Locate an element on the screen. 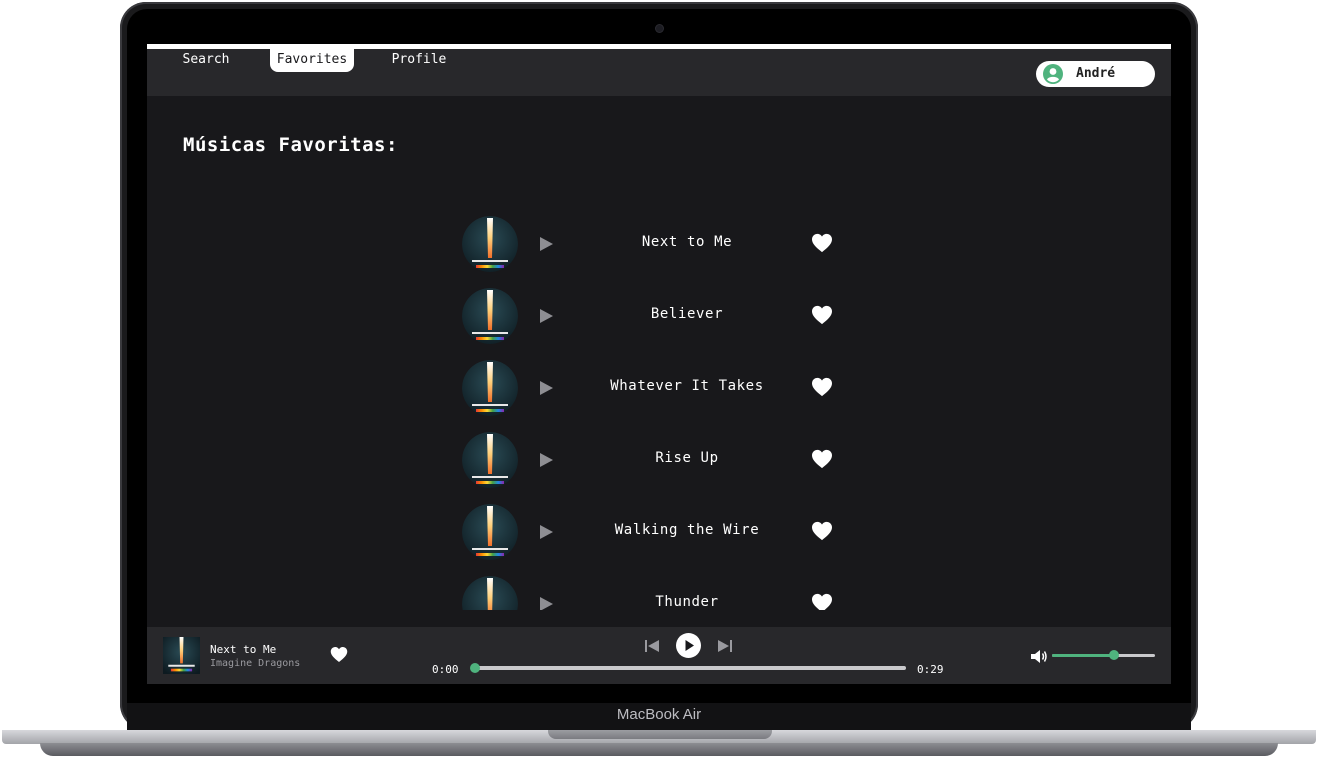 This screenshot has height=757, width=1318. user-name: André is located at coordinates (1096, 73).